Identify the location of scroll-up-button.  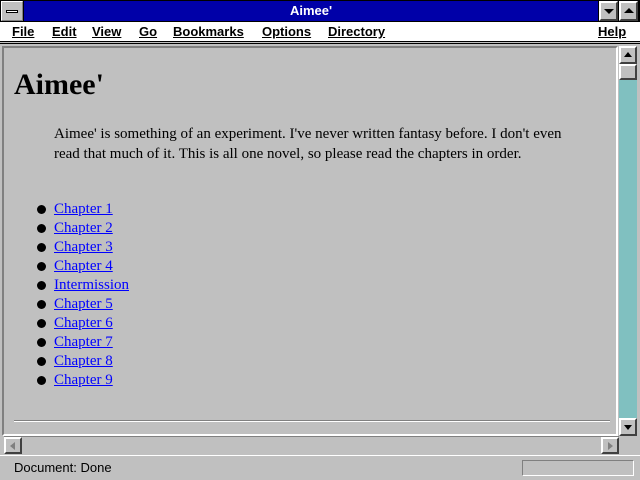
(628, 55).